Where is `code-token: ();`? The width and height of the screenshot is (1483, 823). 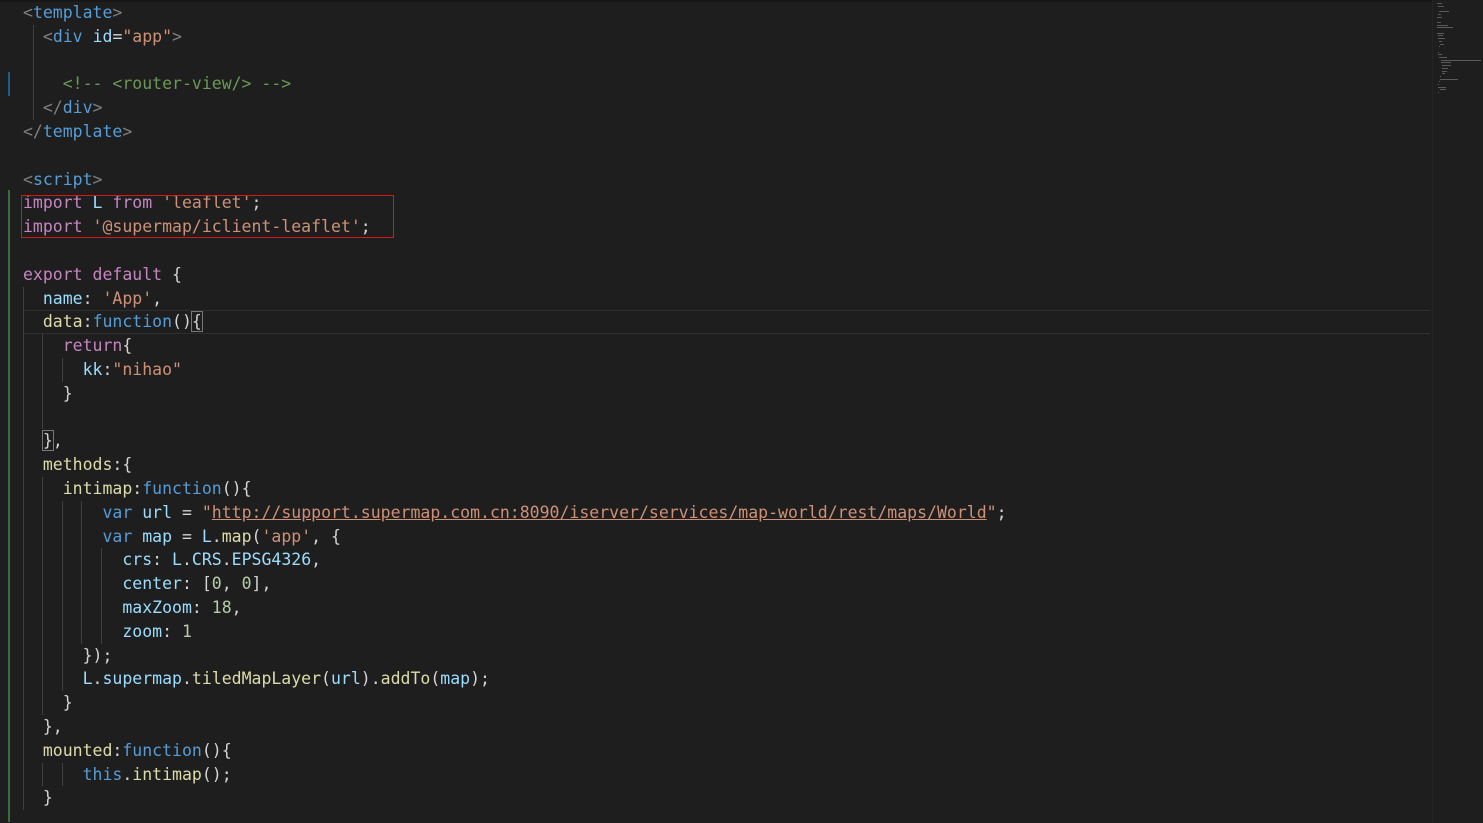 code-token: (); is located at coordinates (216, 774).